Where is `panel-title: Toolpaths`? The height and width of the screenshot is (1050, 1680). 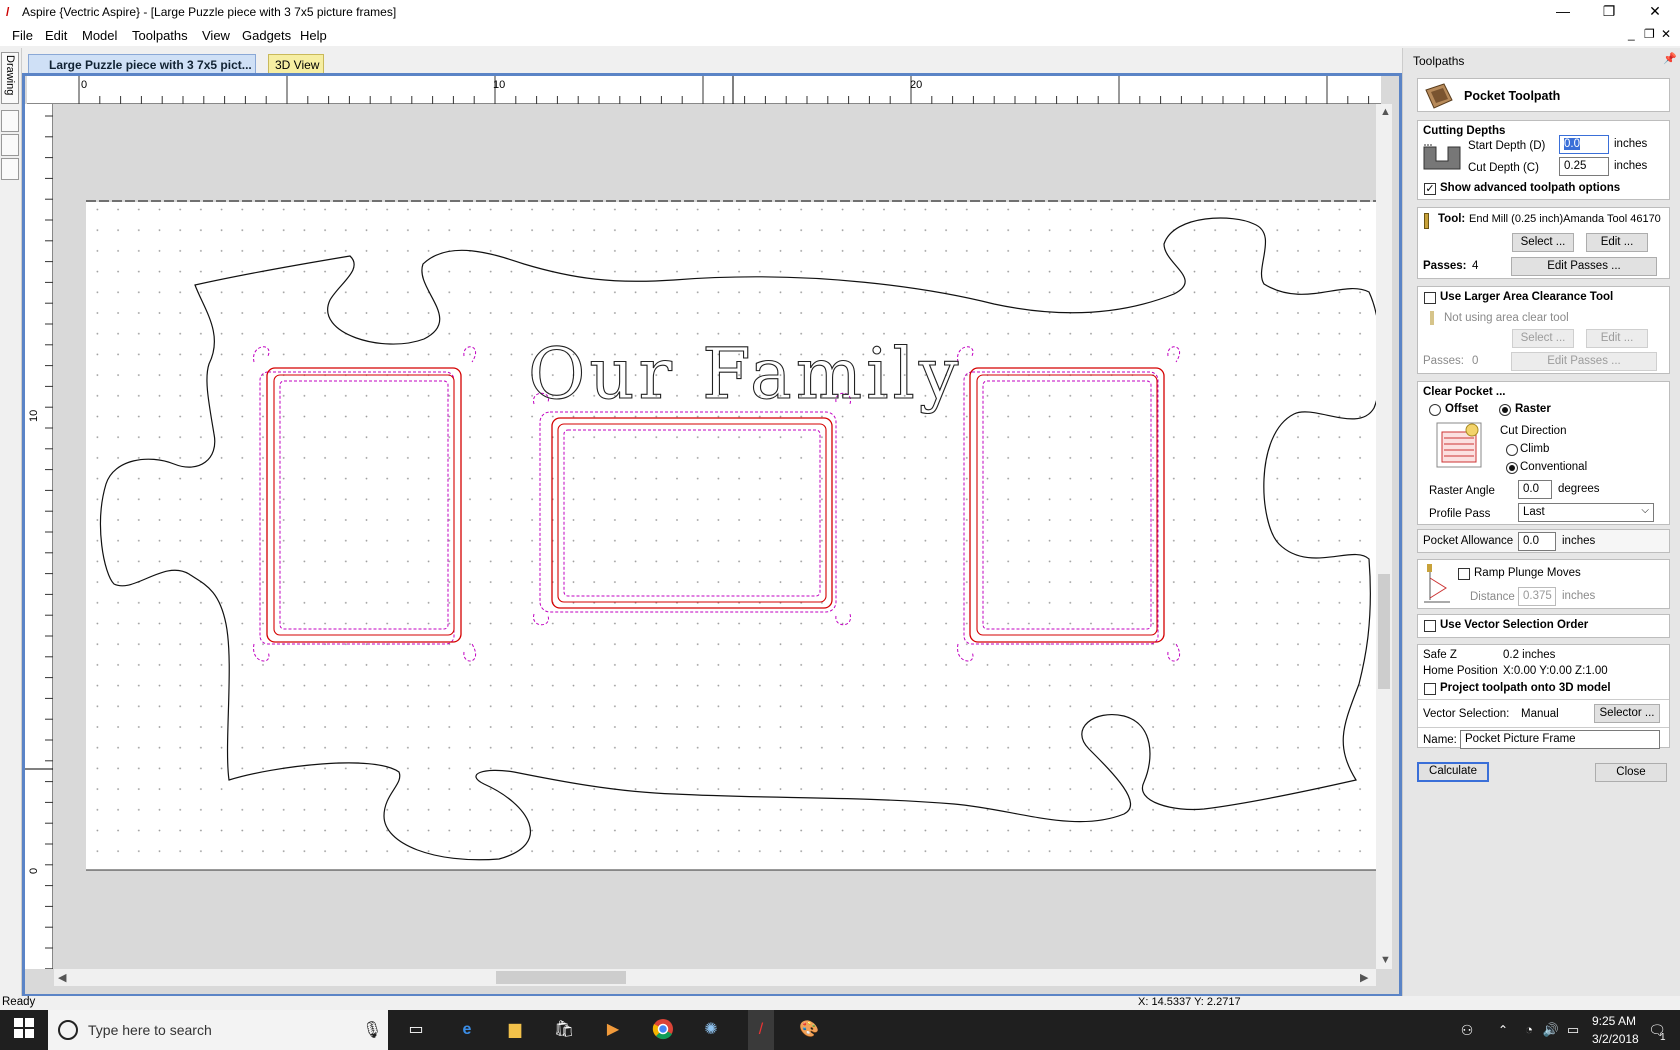 panel-title: Toolpaths is located at coordinates (1439, 61).